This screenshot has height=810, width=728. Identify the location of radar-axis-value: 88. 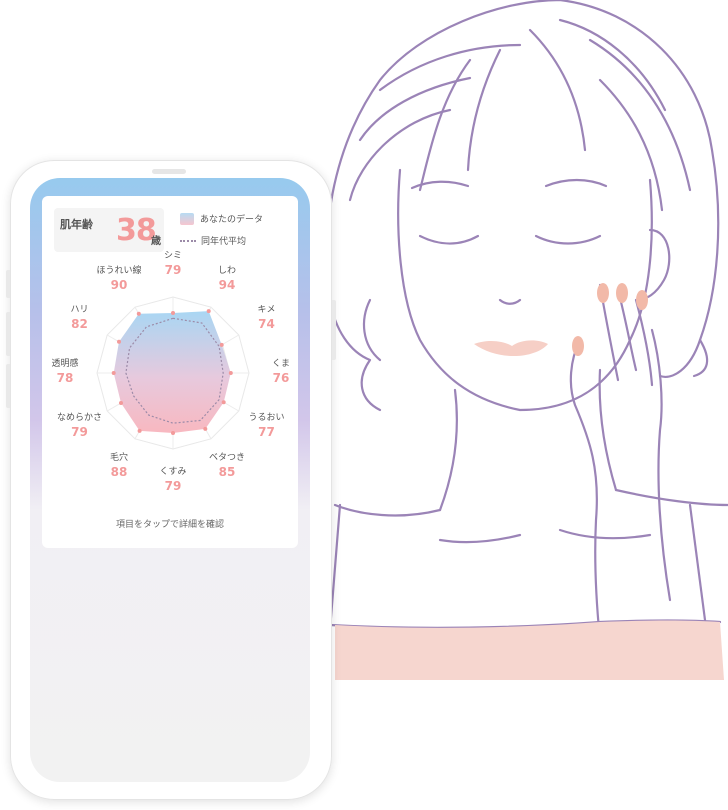
(119, 472).